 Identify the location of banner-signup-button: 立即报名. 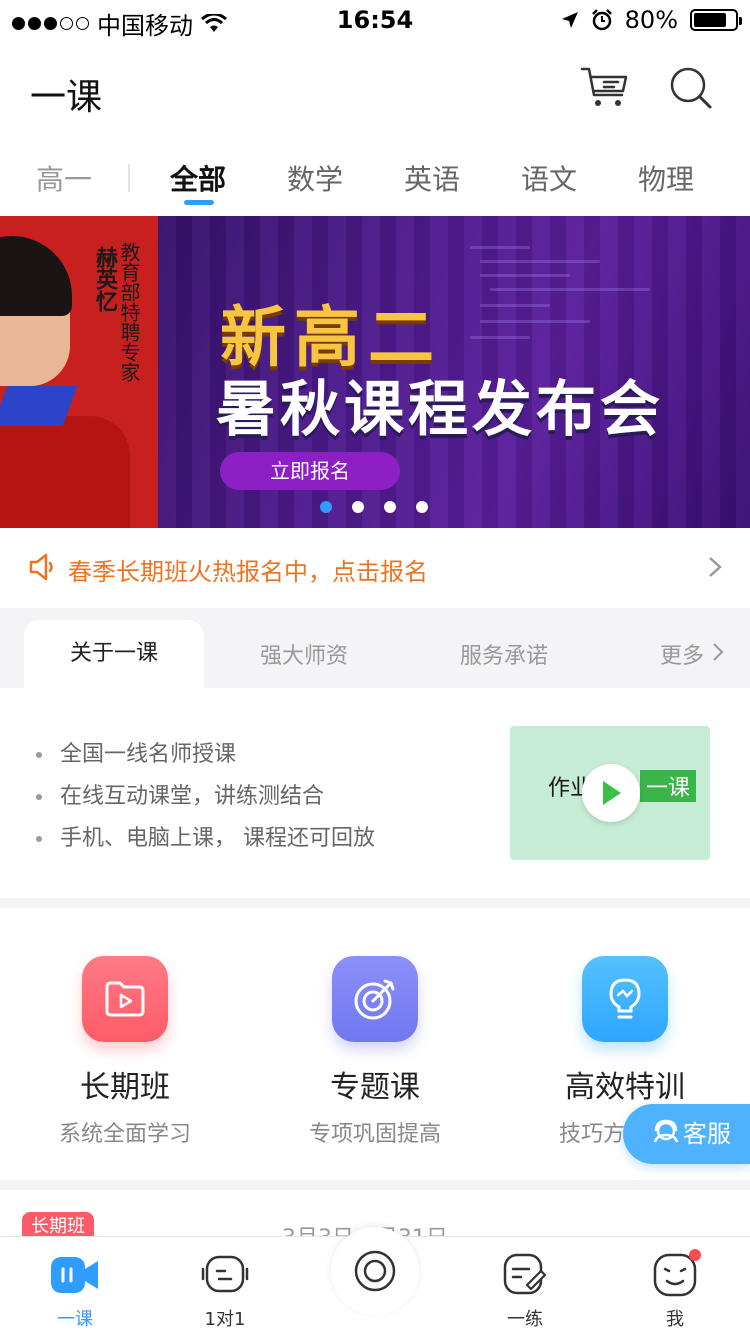
(310, 471).